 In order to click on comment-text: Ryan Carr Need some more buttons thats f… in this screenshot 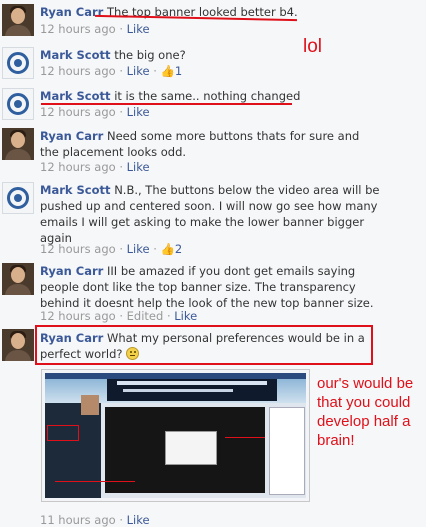, I will do `click(202, 144)`.